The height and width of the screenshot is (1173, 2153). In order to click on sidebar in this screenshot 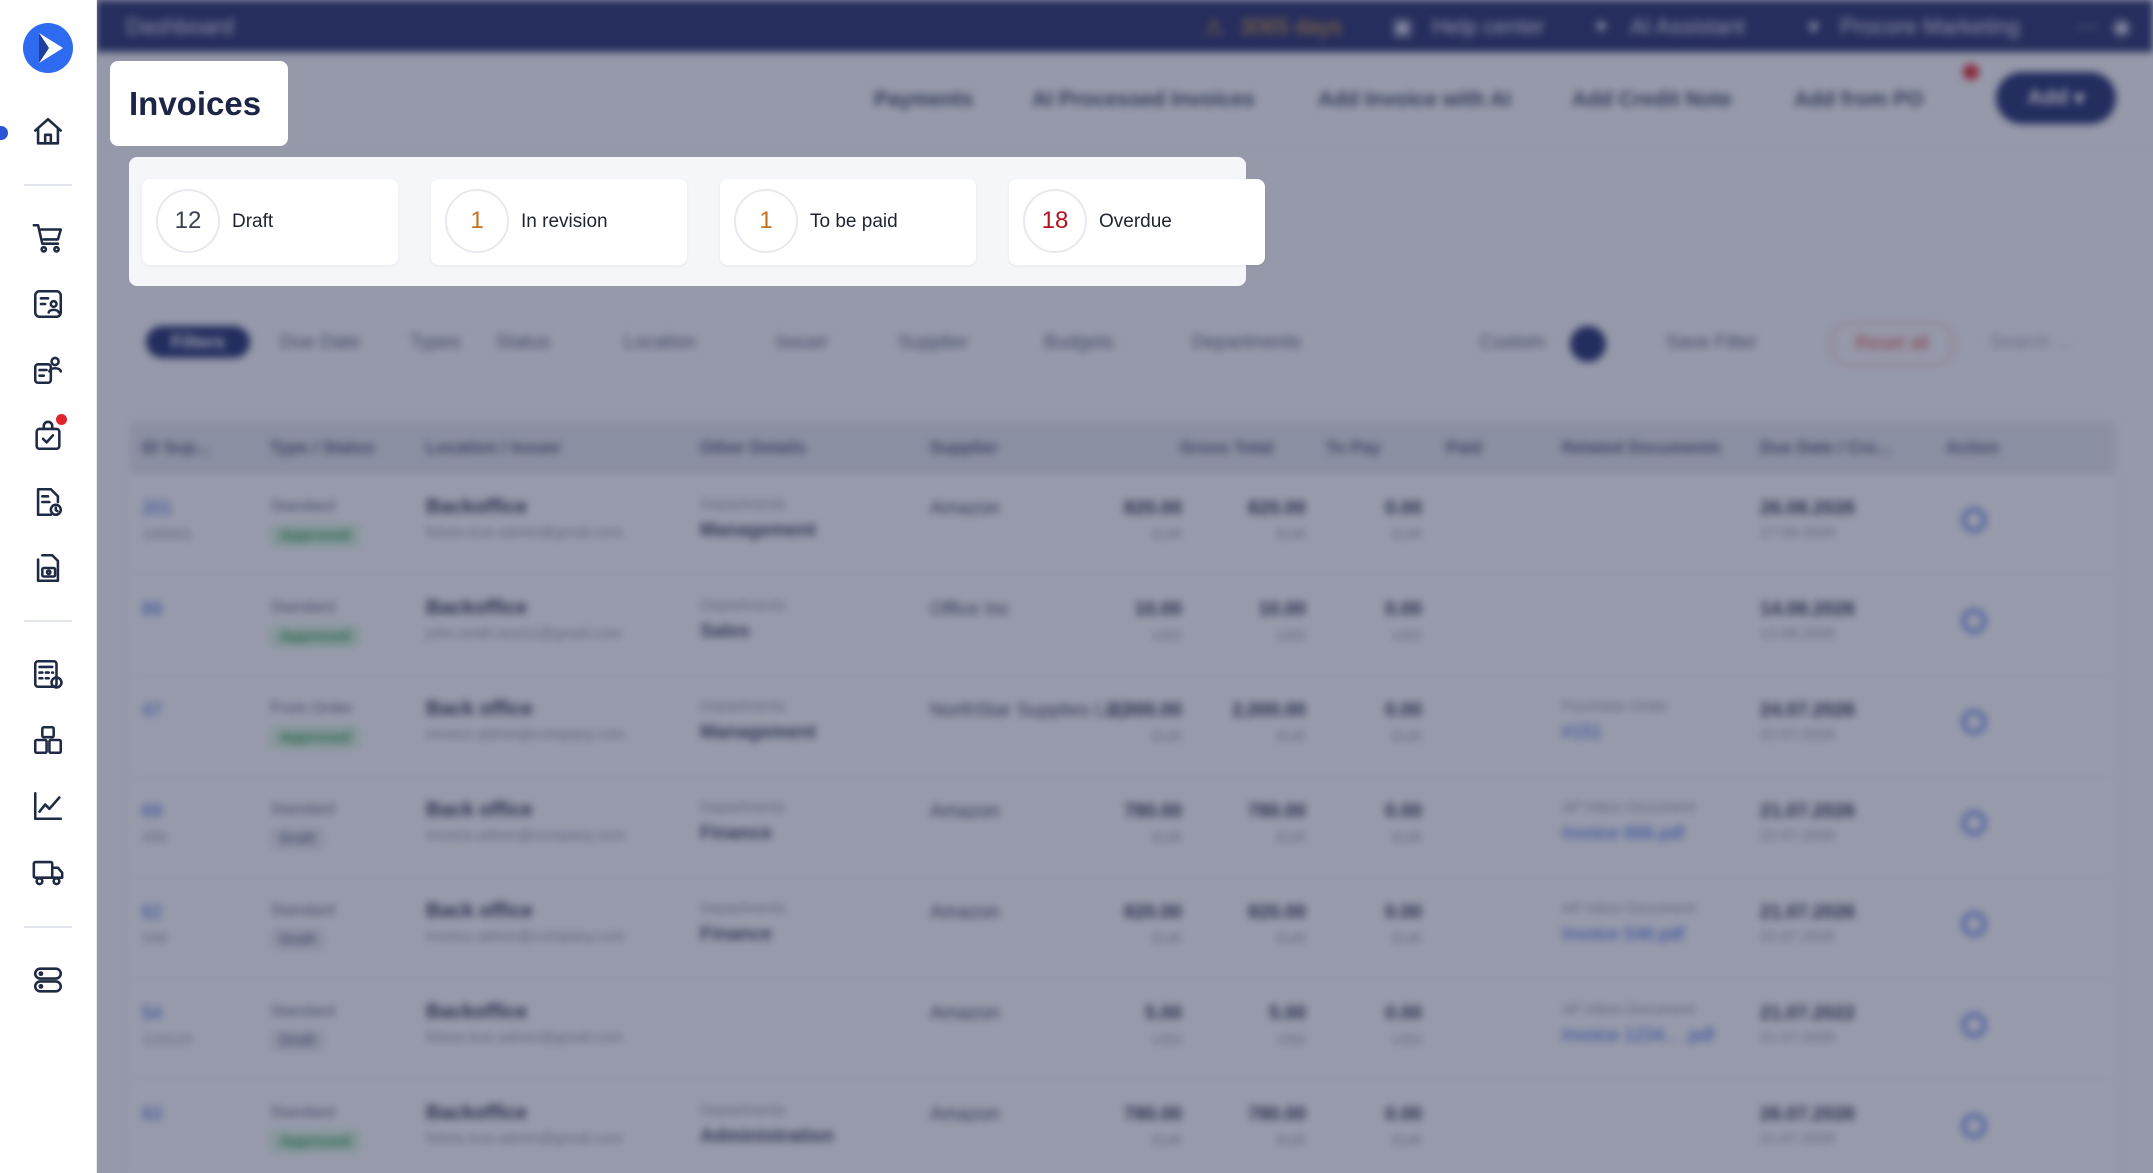, I will do `click(48, 586)`.